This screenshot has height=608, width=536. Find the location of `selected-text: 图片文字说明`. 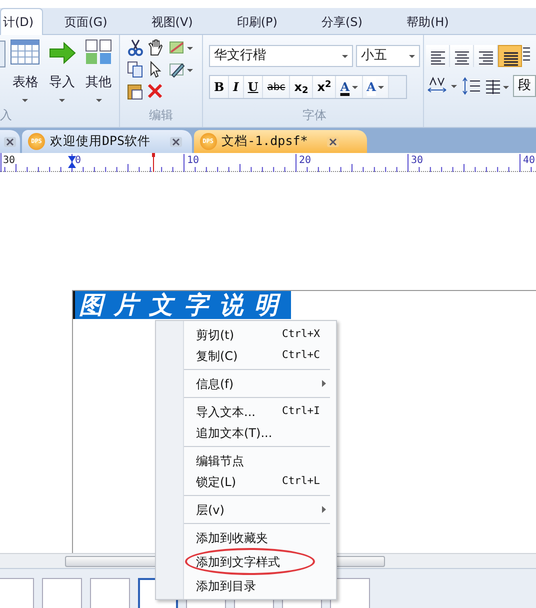

selected-text: 图片文字说明 is located at coordinates (182, 305).